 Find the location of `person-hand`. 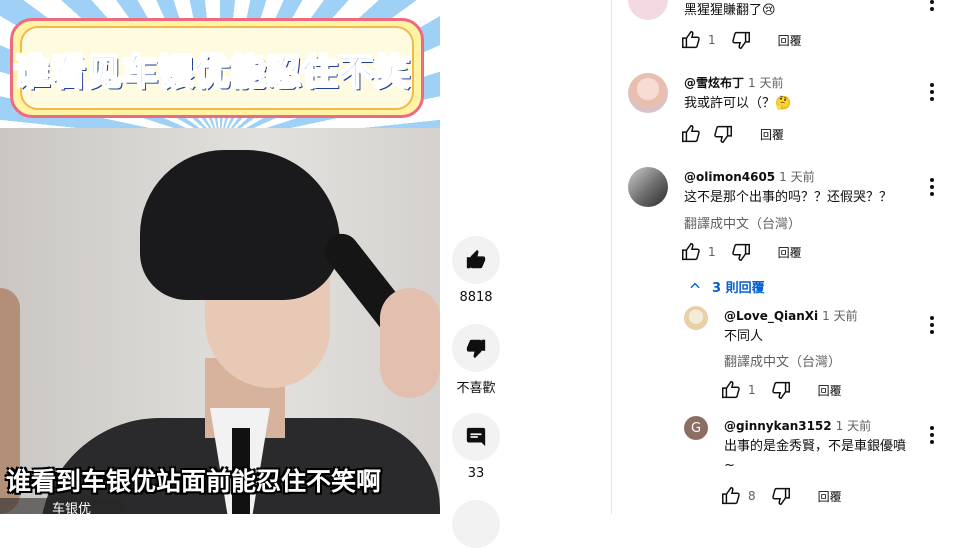

person-hand is located at coordinates (410, 343).